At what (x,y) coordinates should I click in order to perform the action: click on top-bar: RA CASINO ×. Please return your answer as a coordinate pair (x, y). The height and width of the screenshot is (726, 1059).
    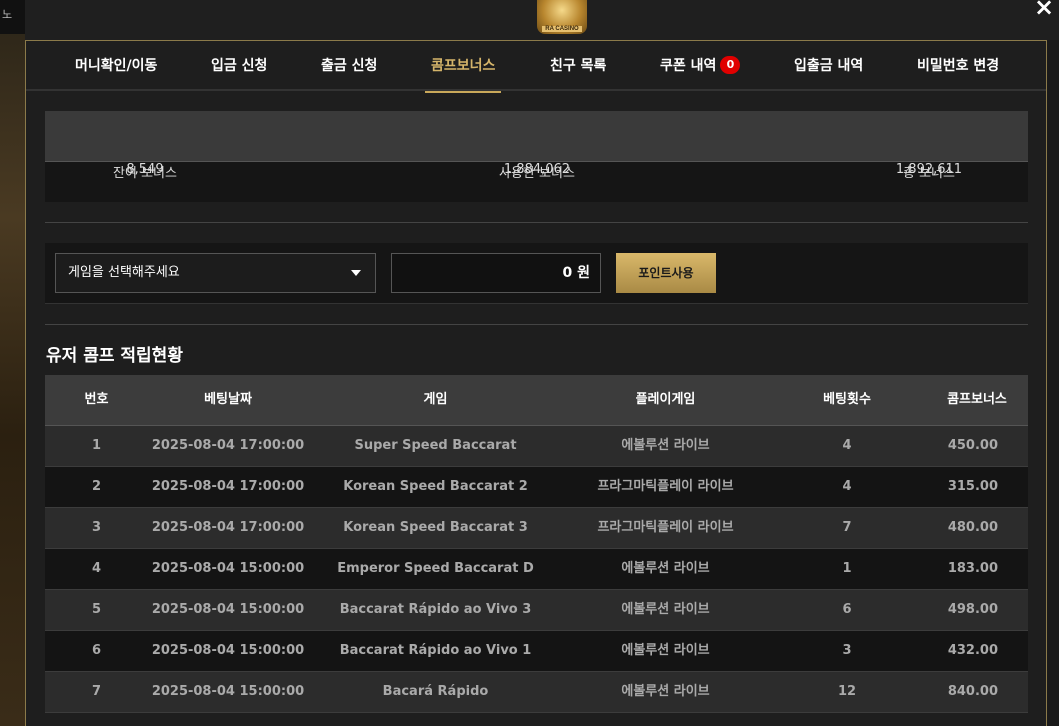
    Looking at the image, I should click on (542, 20).